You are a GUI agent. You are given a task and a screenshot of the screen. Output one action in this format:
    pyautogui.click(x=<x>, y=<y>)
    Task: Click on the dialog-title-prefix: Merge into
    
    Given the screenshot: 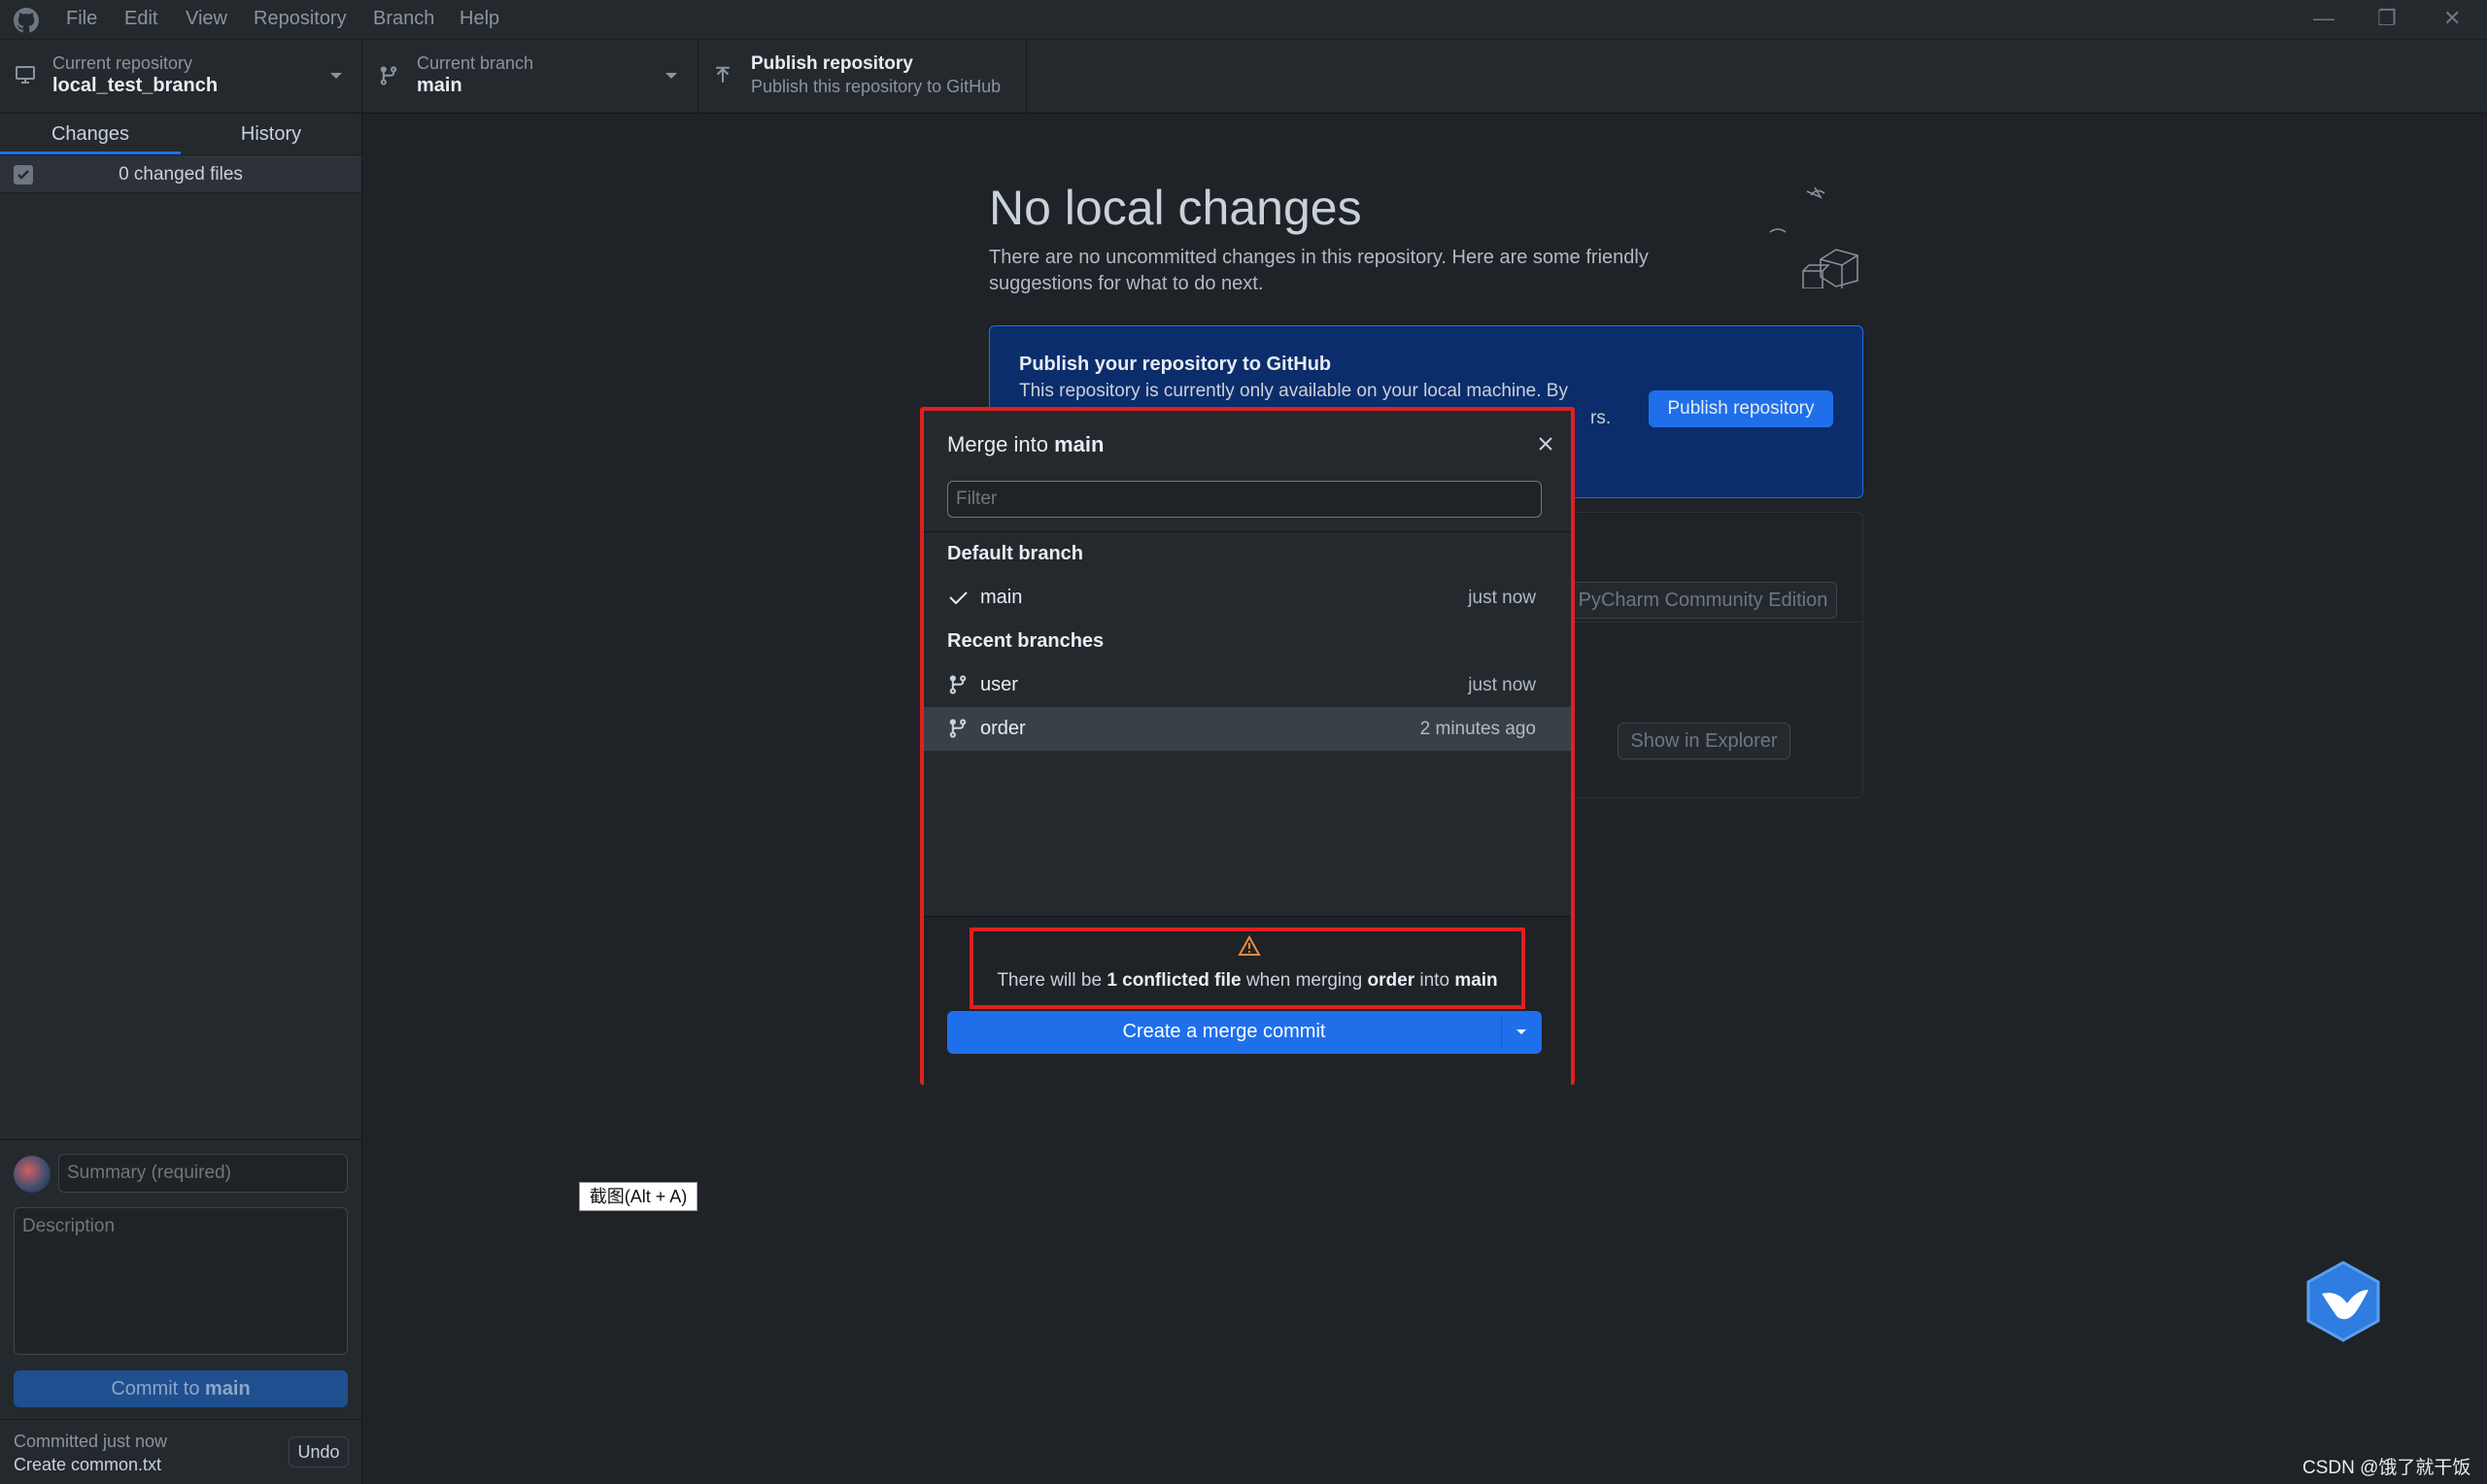 What is the action you would take?
    pyautogui.click(x=1001, y=444)
    